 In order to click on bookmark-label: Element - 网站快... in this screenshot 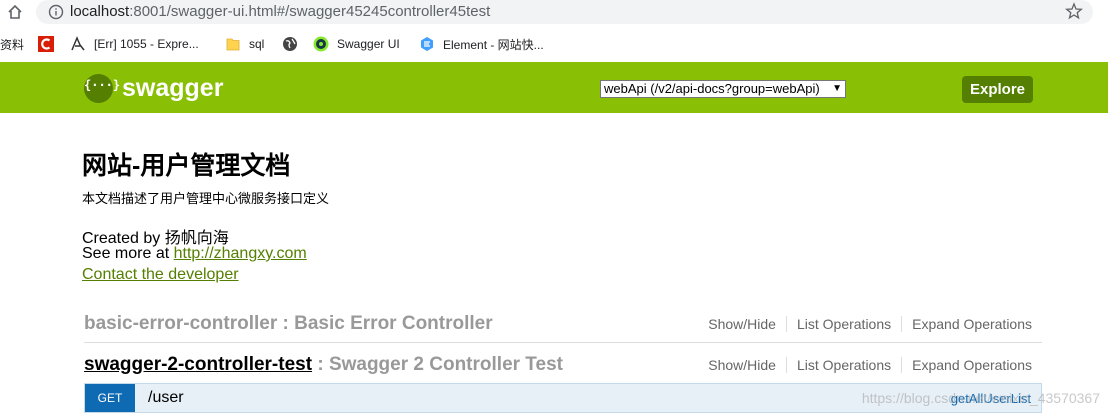, I will do `click(493, 44)`.